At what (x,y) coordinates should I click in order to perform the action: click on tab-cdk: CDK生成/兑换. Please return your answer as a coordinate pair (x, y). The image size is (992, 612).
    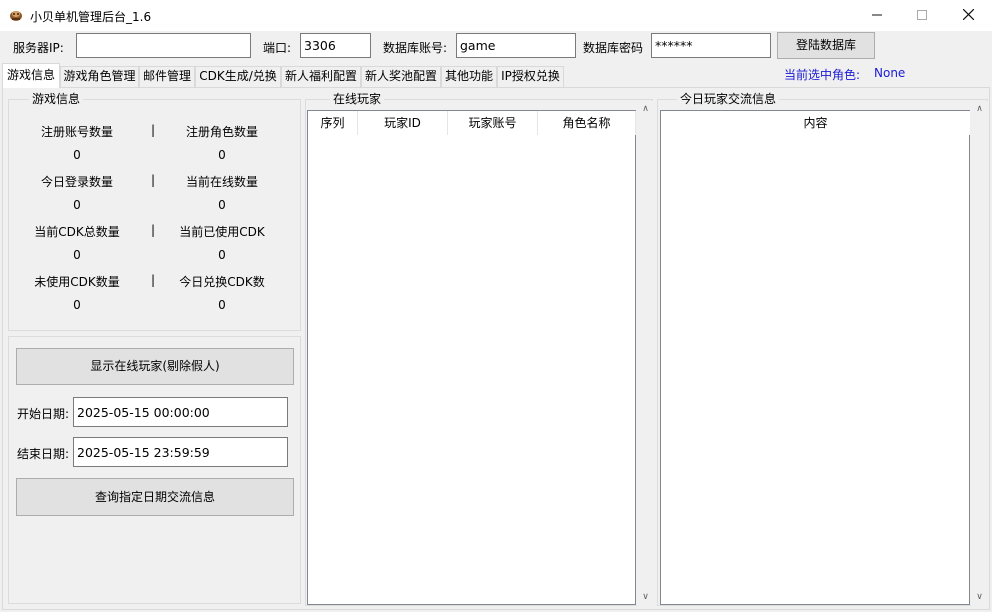
    Looking at the image, I should click on (238, 76).